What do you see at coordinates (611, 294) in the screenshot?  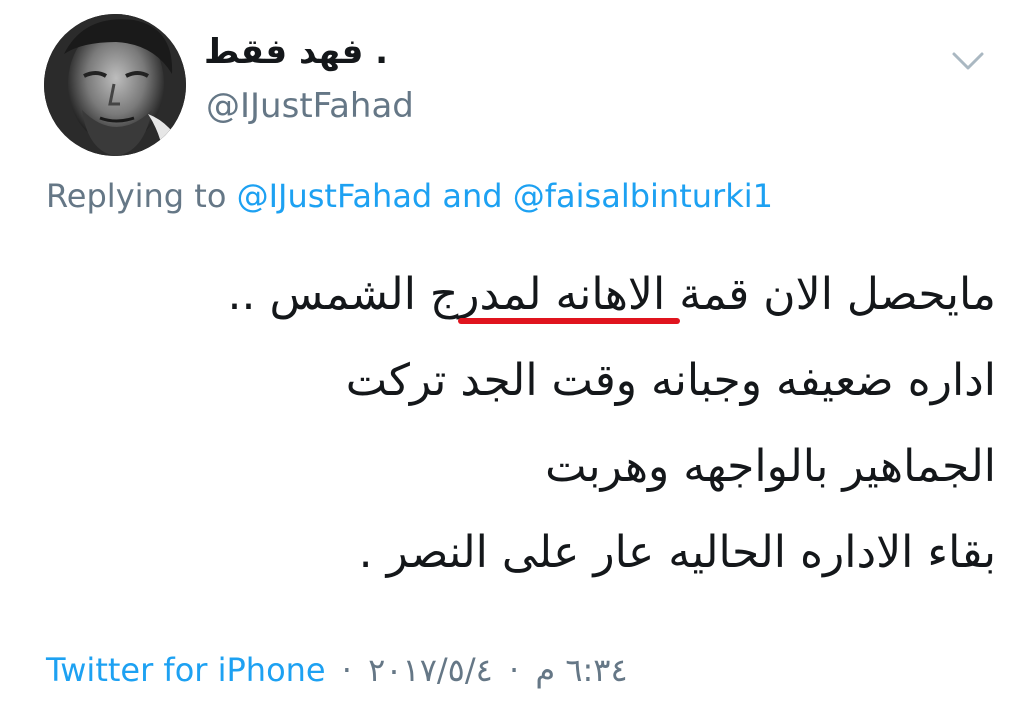 I see `tweet-line: مايحصل الان قمة الاهانه لمدرج الشمس ..` at bounding box center [611, 294].